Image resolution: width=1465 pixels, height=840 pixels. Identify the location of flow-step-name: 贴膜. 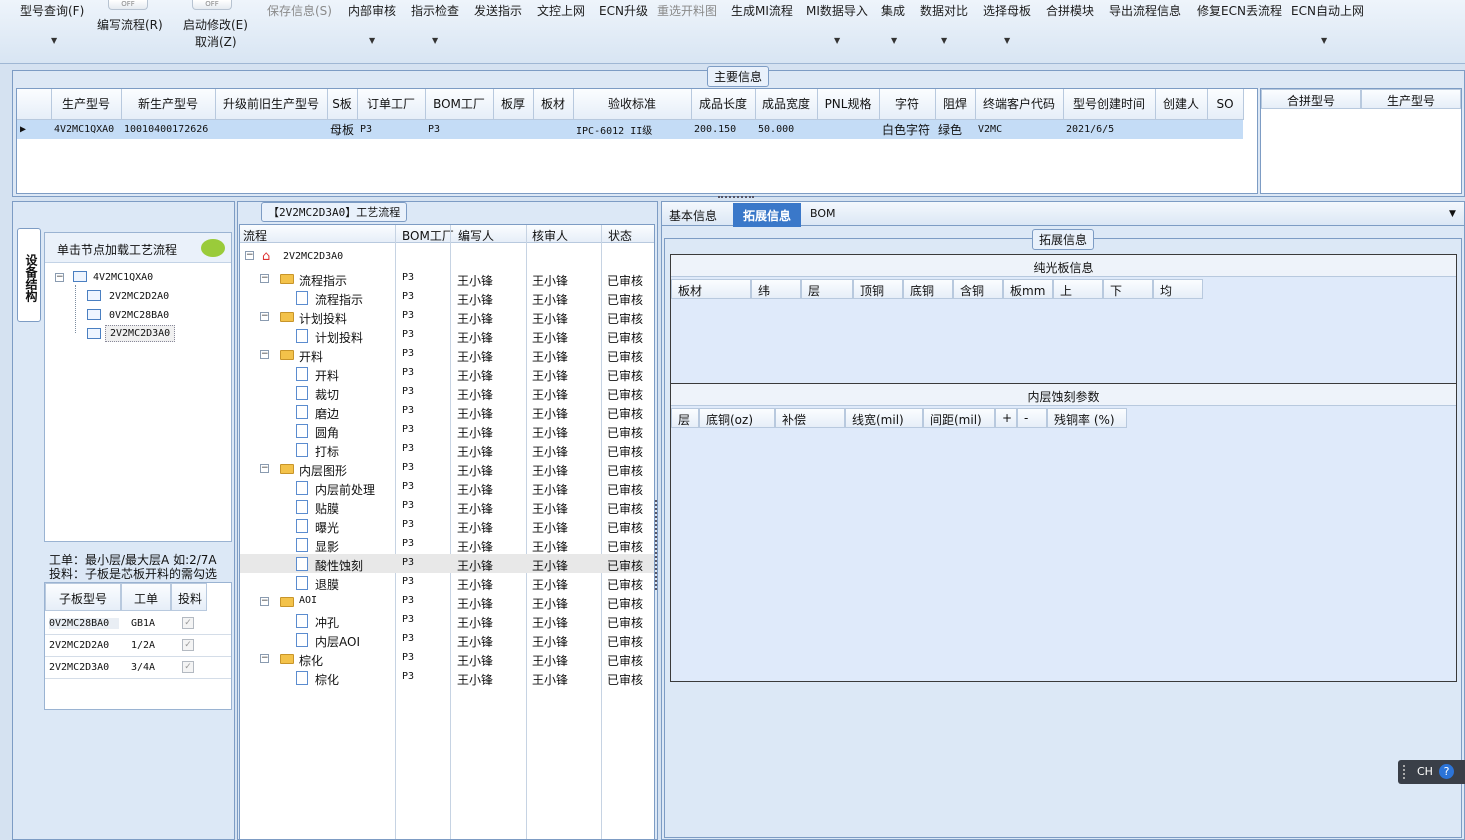
(327, 508).